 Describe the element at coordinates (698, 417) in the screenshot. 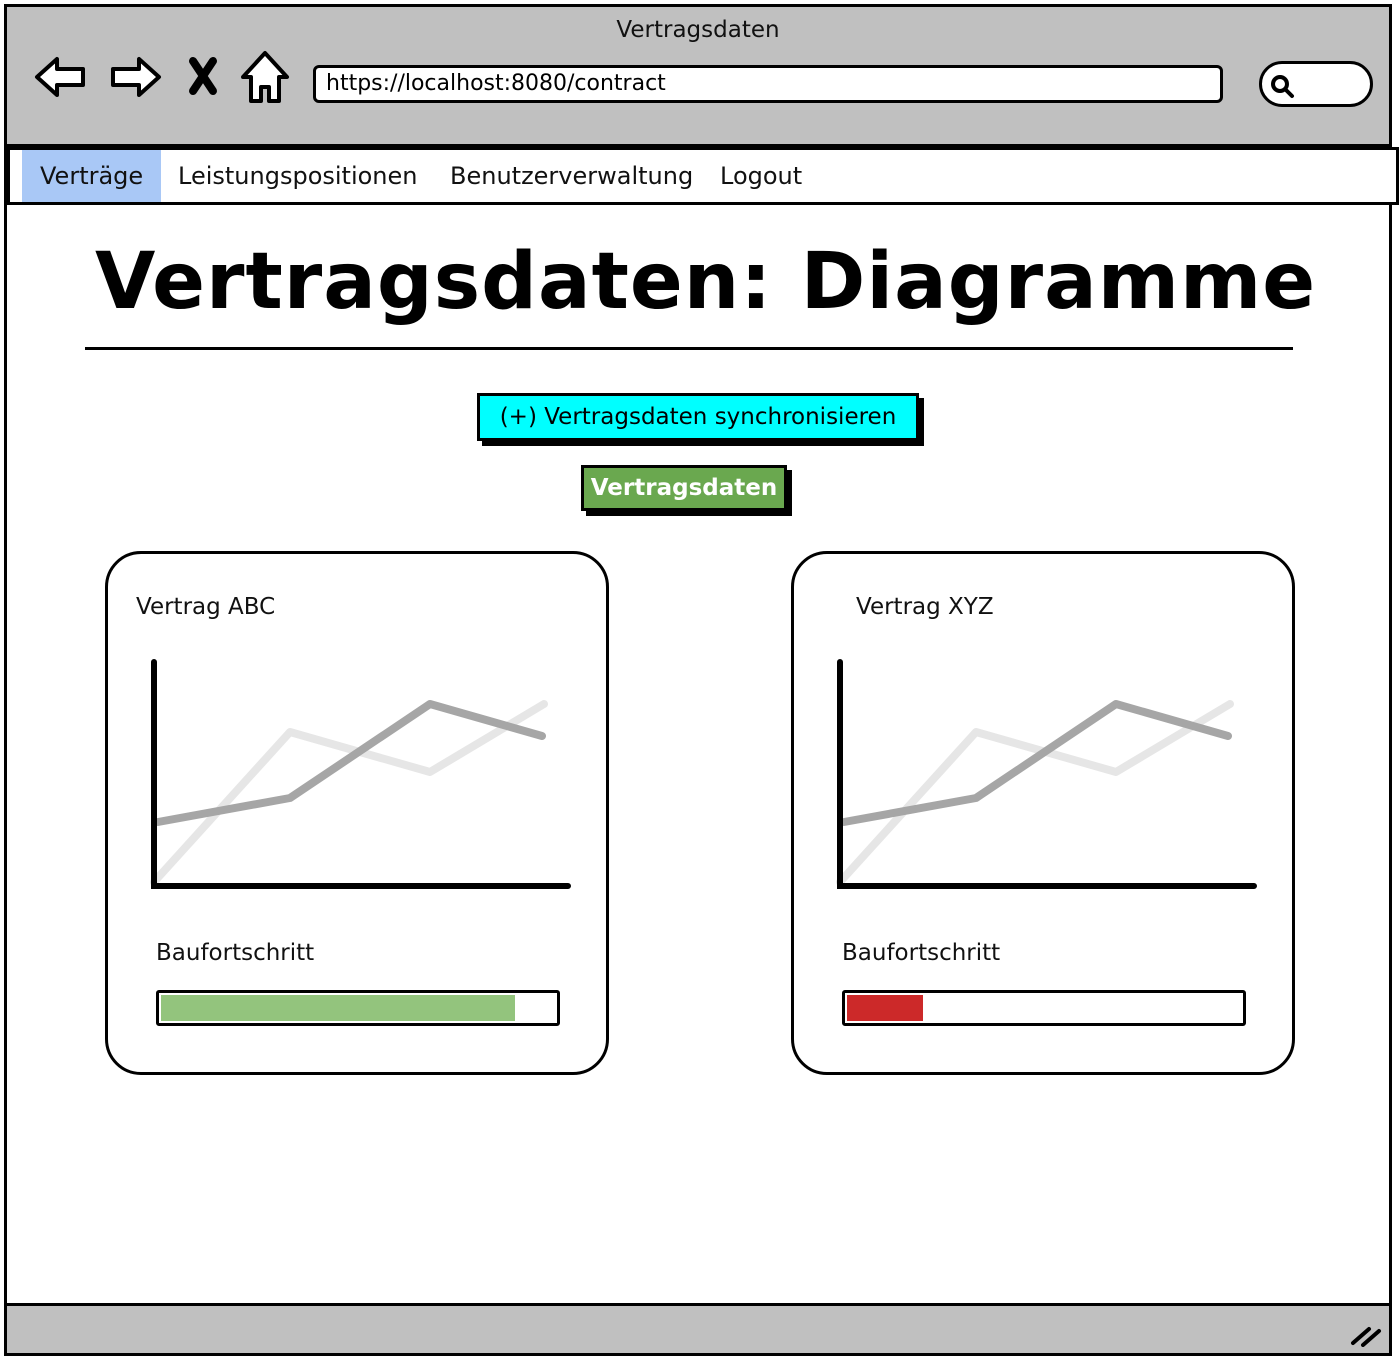

I see `sync-contract-data-button: (+) Vertragsdaten synchronisieren` at that location.